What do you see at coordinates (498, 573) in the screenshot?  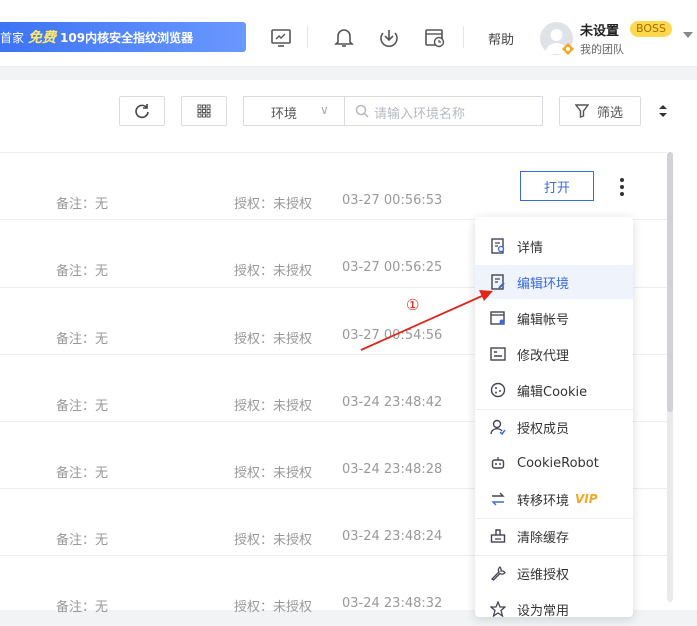 I see `wrench-icon` at bounding box center [498, 573].